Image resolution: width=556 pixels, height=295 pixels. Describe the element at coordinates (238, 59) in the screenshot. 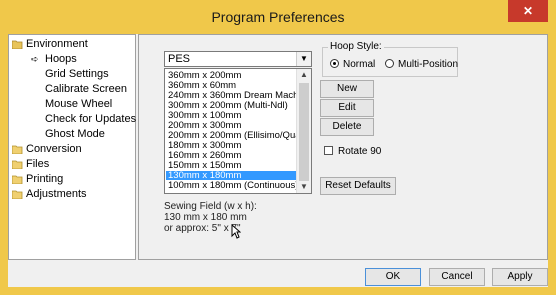

I see `hoop-format-select: PES ▼` at that location.